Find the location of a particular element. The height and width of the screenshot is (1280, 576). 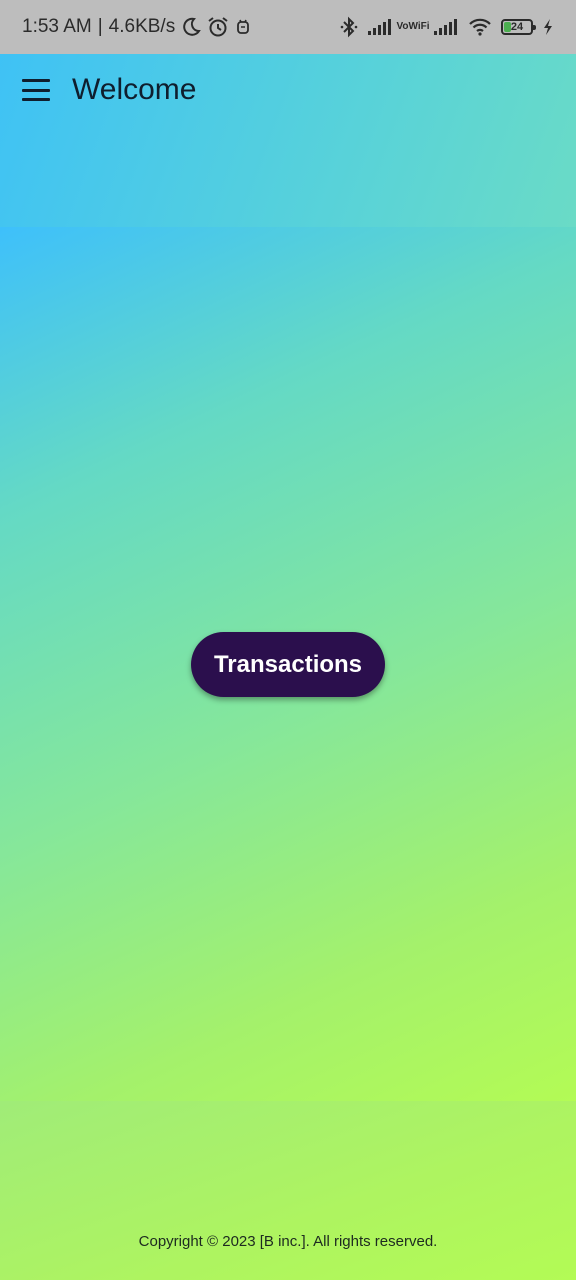

network-speed: 4.6KB/s is located at coordinates (142, 26).